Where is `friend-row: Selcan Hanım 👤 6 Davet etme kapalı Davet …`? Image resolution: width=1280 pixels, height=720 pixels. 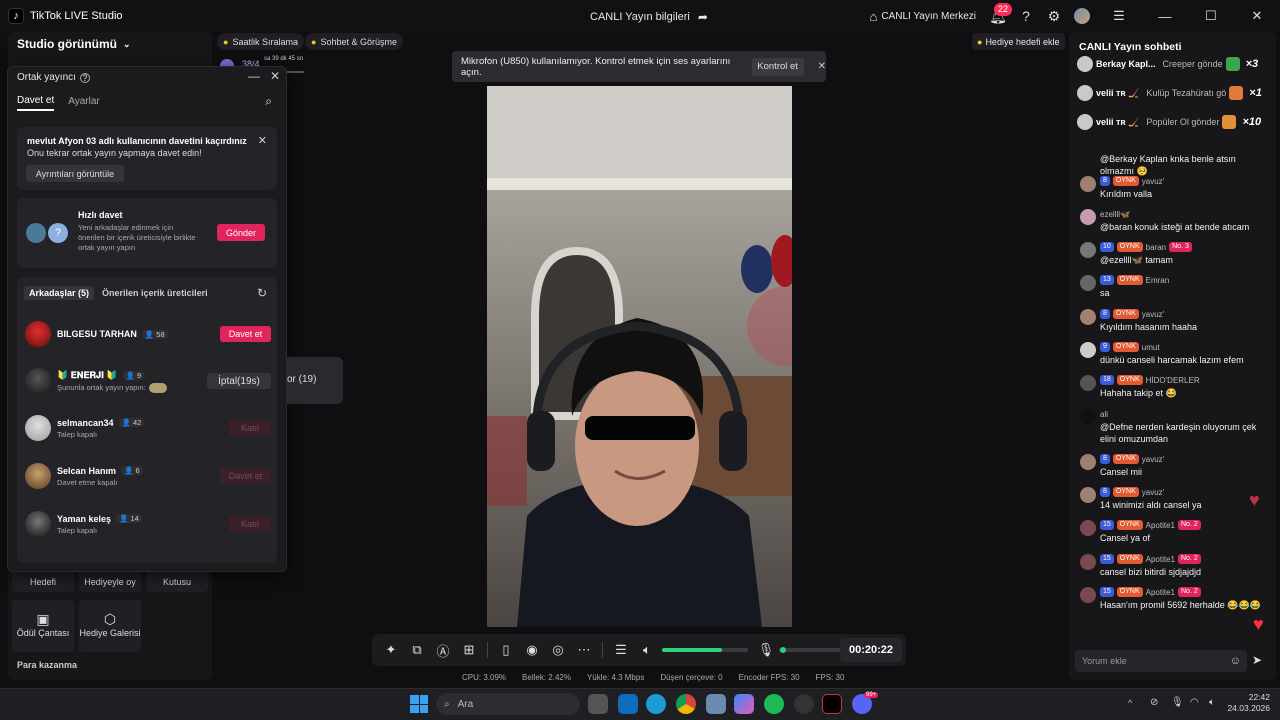
friend-row: Selcan Hanım 👤 6 Davet etme kapalı Davet … is located at coordinates (148, 476).